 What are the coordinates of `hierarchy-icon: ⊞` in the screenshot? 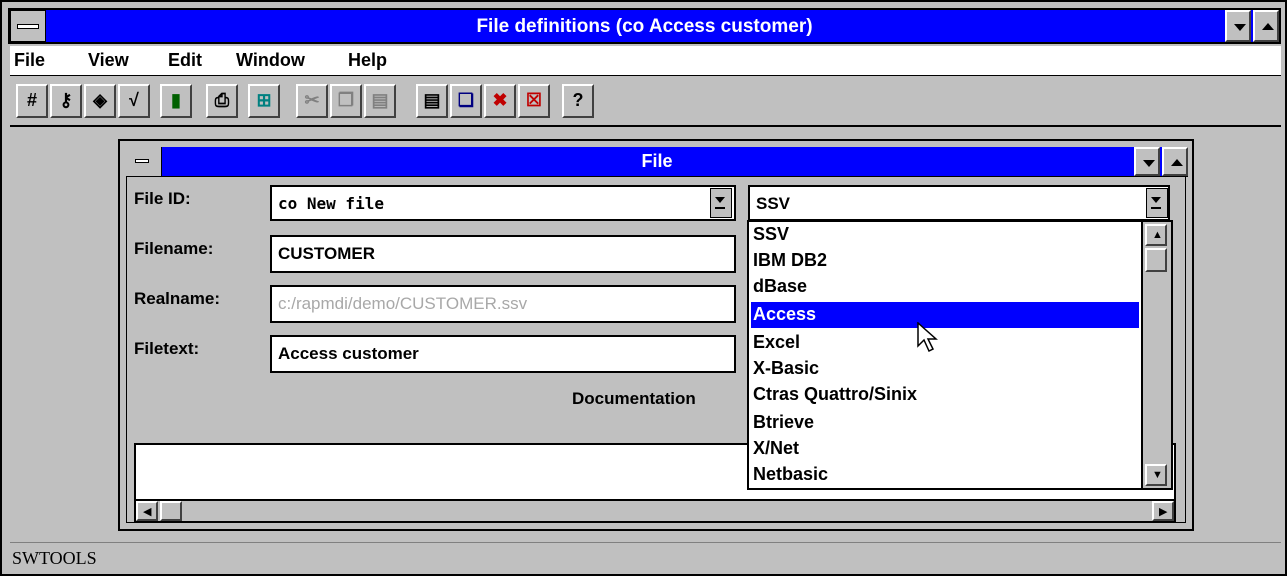 It's located at (264, 100).